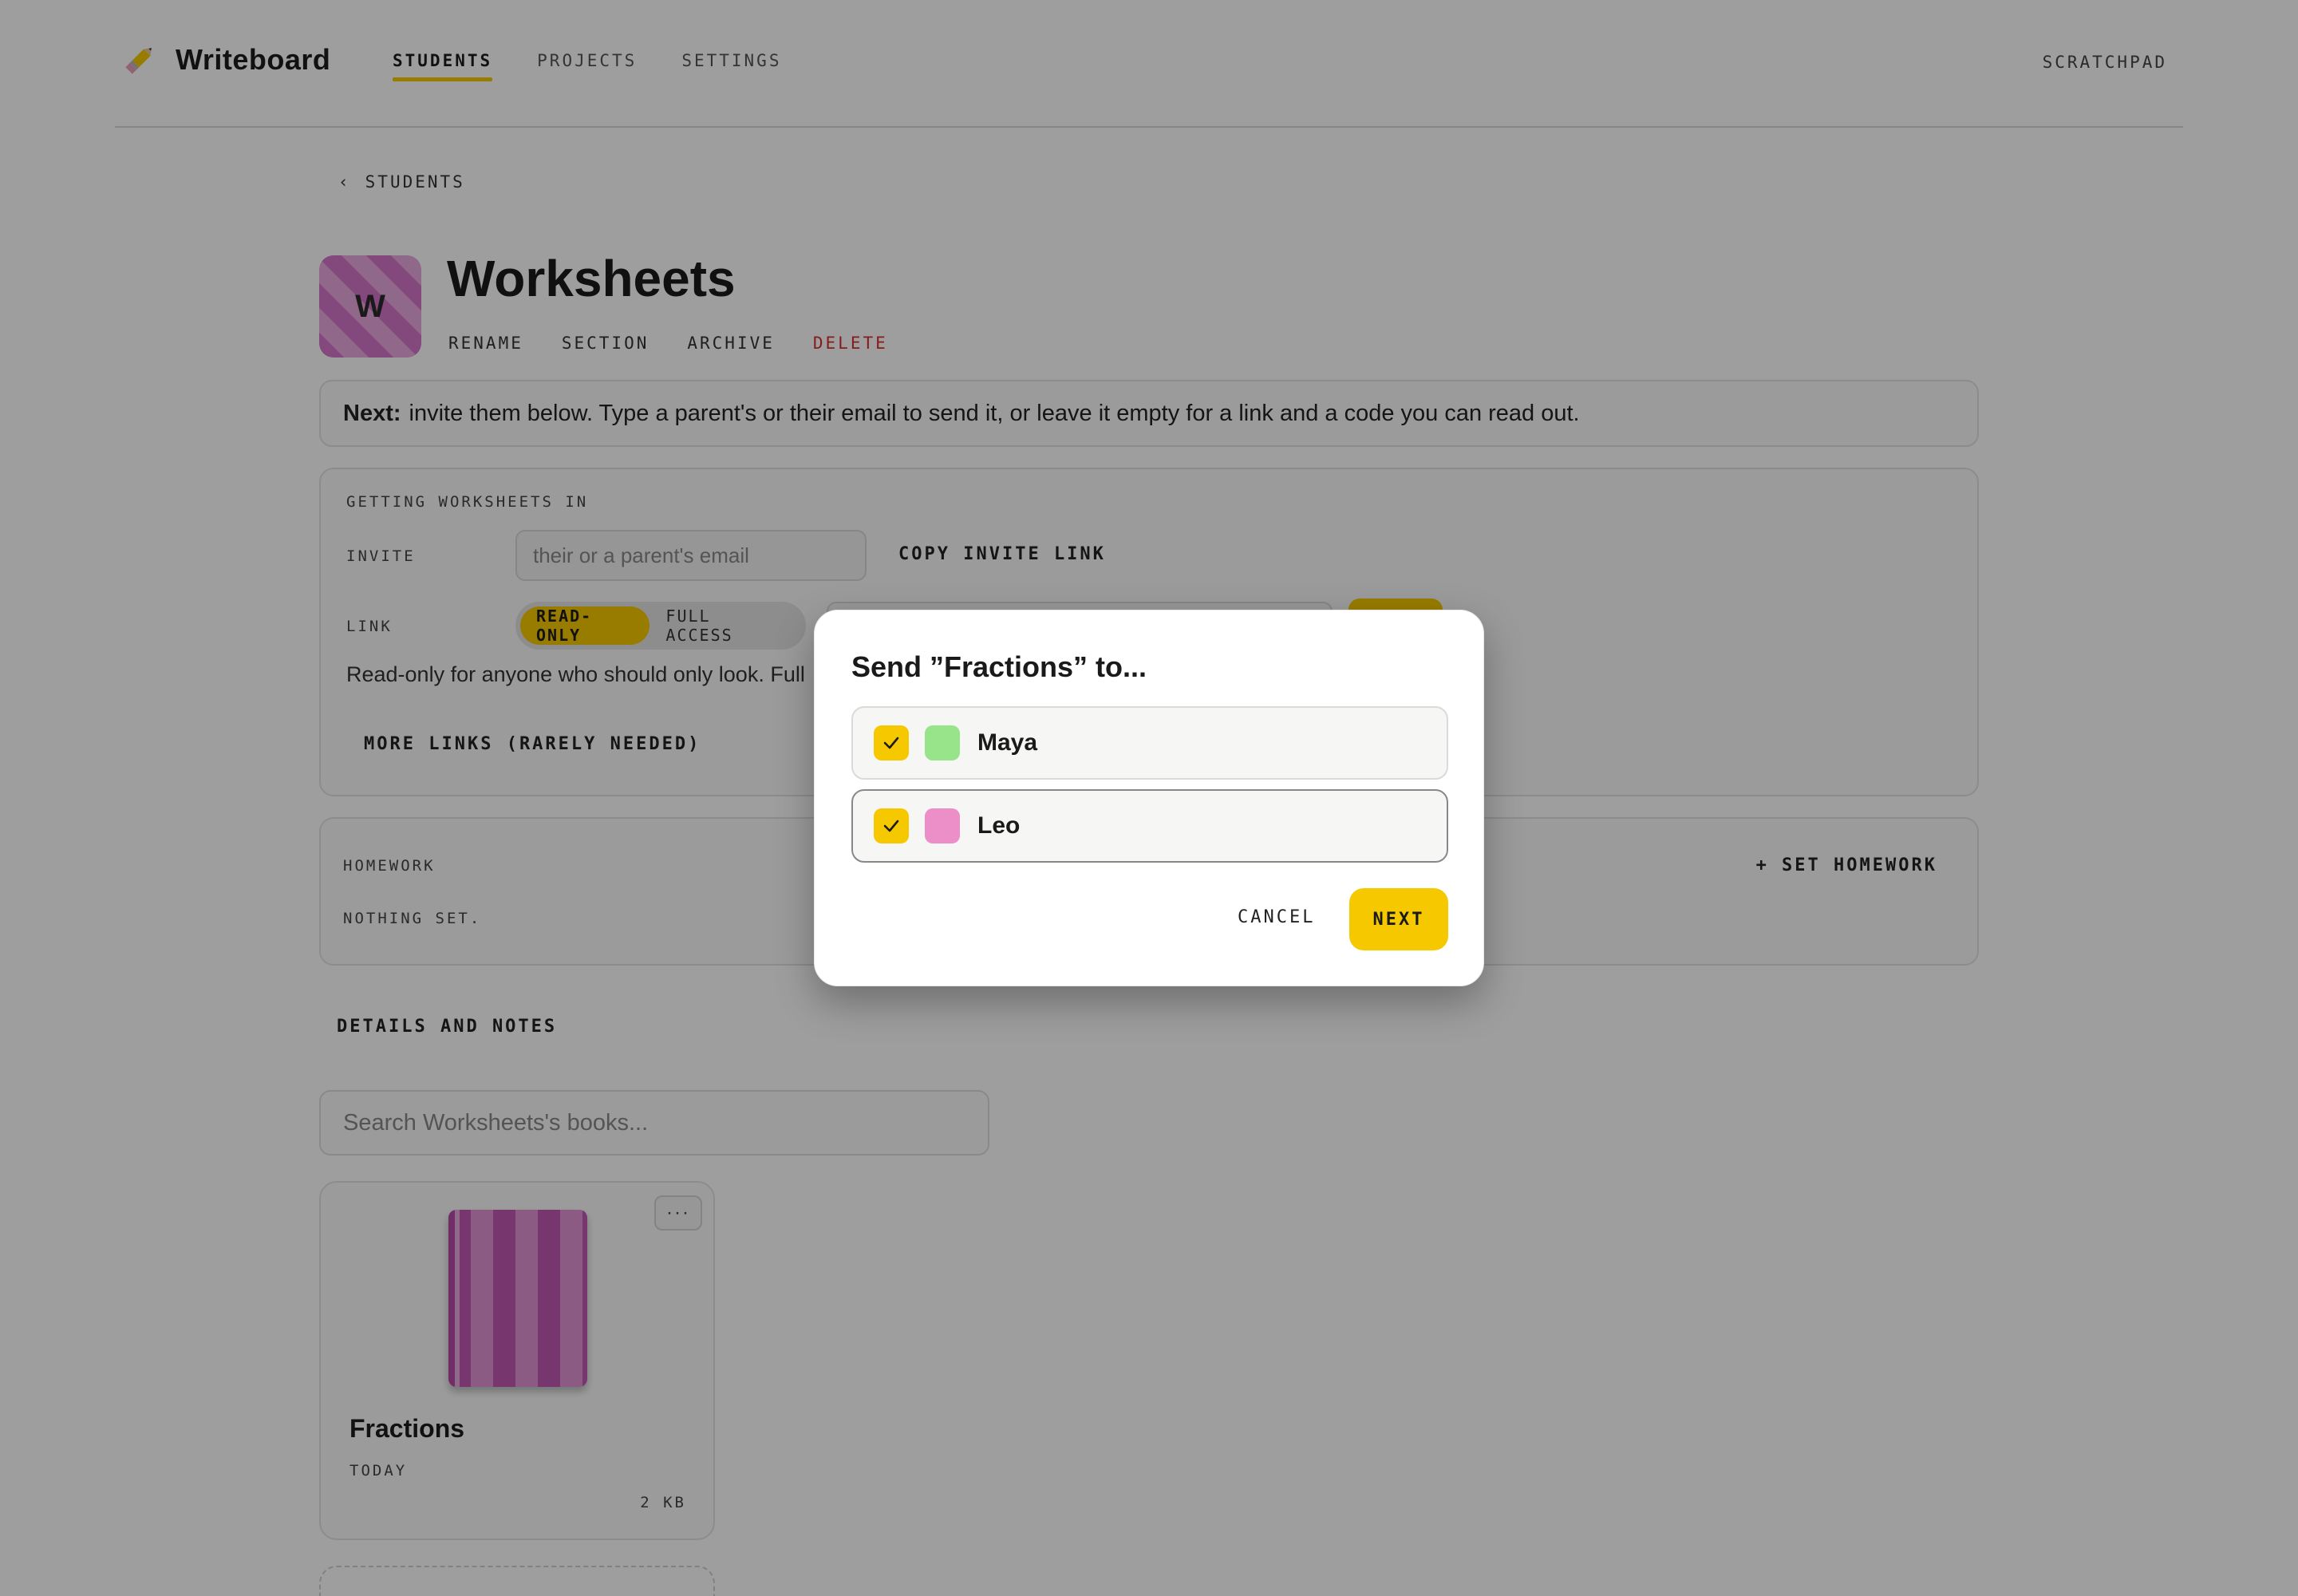 This screenshot has height=1596, width=2298. What do you see at coordinates (1150, 743) in the screenshot?
I see `recipient-maya: Maya` at bounding box center [1150, 743].